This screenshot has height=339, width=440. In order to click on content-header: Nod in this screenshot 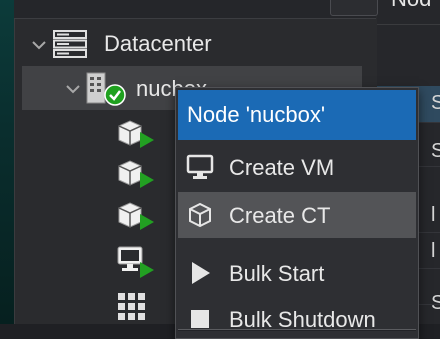, I will do `click(408, 12)`.